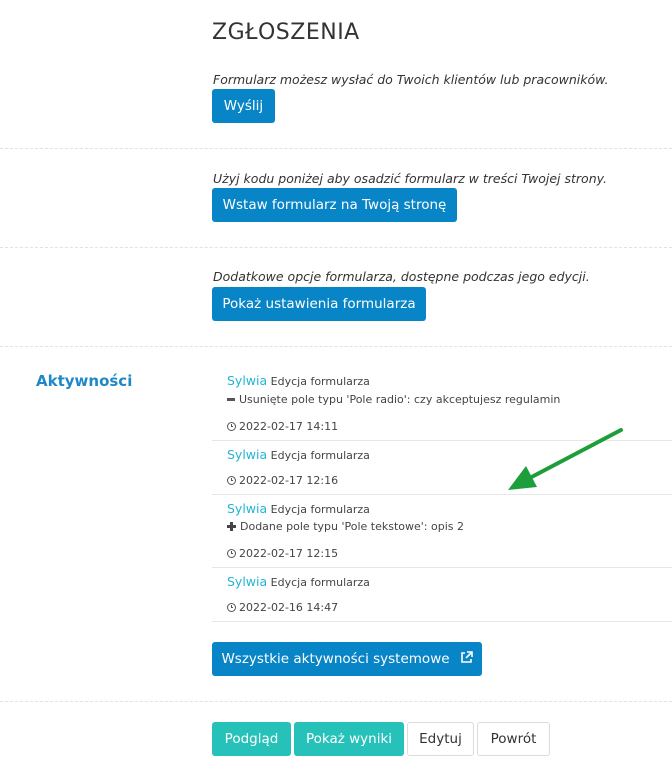  Describe the element at coordinates (565, 459) in the screenshot. I see `annotation-arrow-icon` at that location.